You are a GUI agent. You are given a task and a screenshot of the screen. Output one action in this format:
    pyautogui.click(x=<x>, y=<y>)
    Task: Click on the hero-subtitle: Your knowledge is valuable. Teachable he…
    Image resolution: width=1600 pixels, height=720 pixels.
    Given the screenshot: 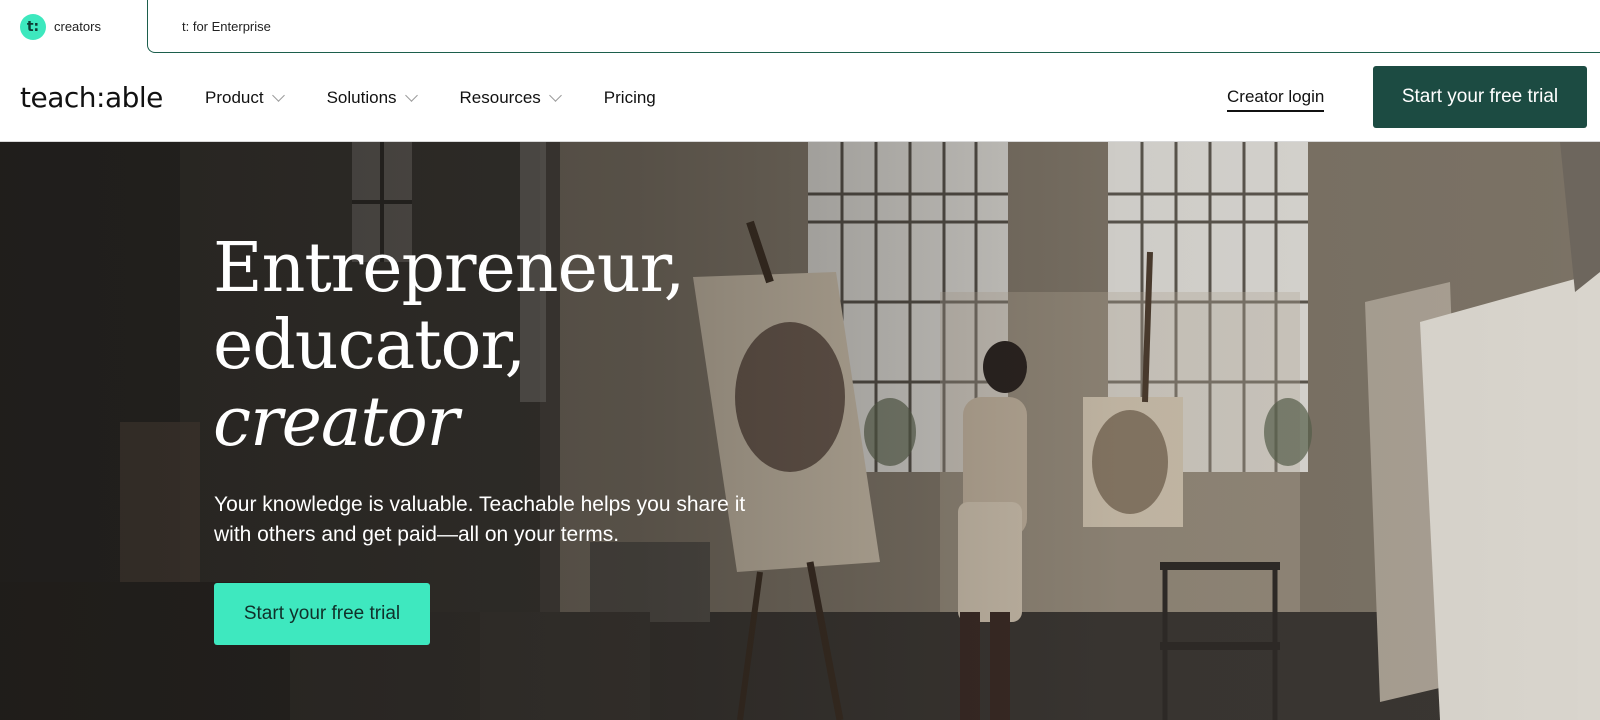 What is the action you would take?
    pyautogui.click(x=480, y=519)
    